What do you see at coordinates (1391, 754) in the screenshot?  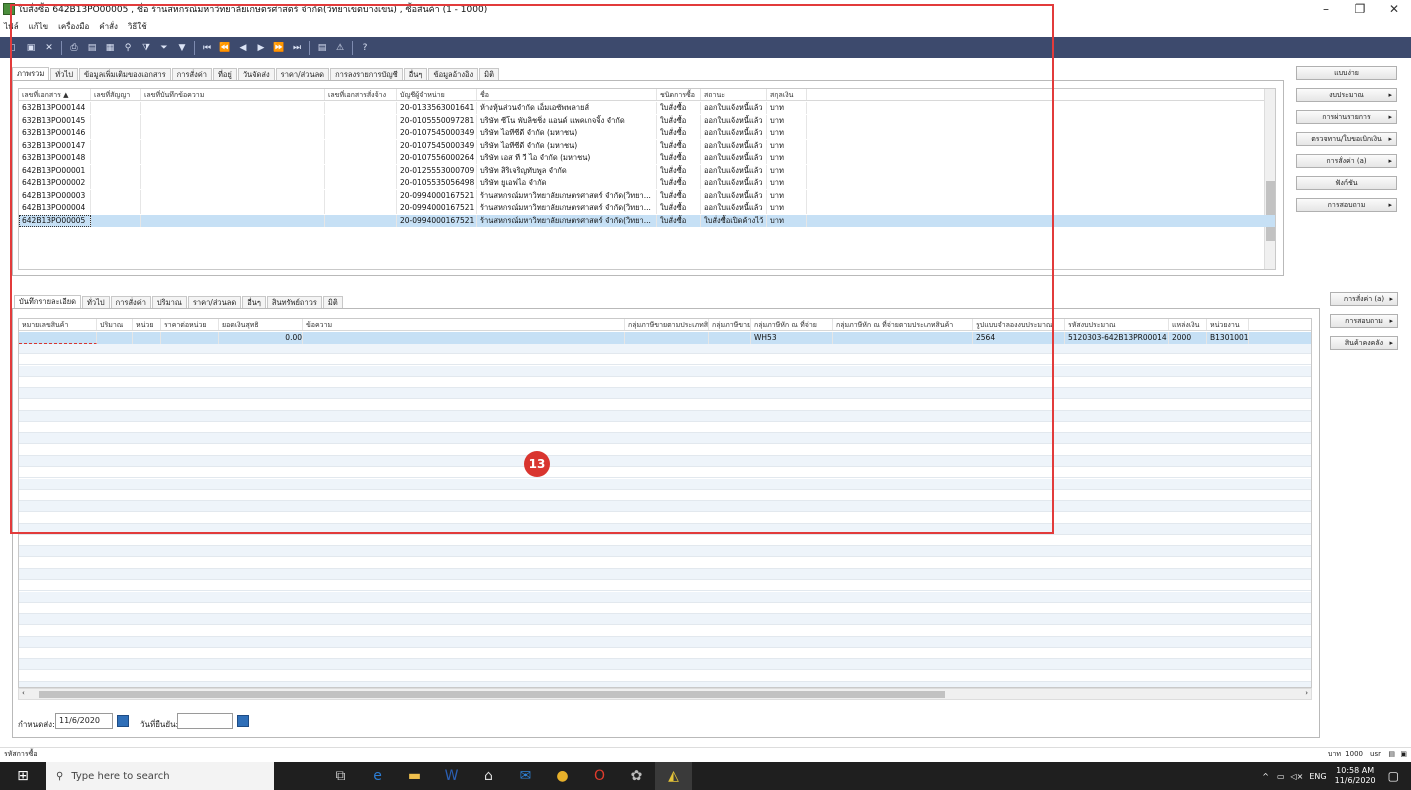 I see `layout-icon: ▤` at bounding box center [1391, 754].